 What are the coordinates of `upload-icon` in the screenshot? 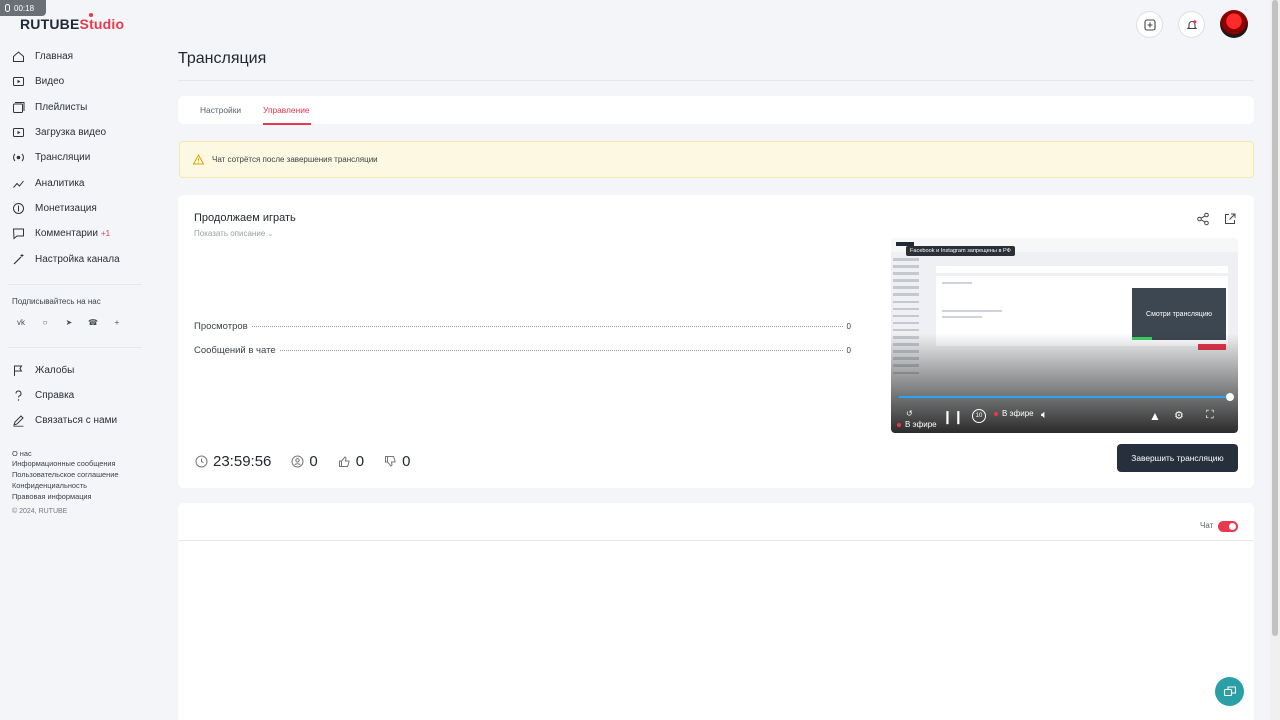 It's located at (1149, 24).